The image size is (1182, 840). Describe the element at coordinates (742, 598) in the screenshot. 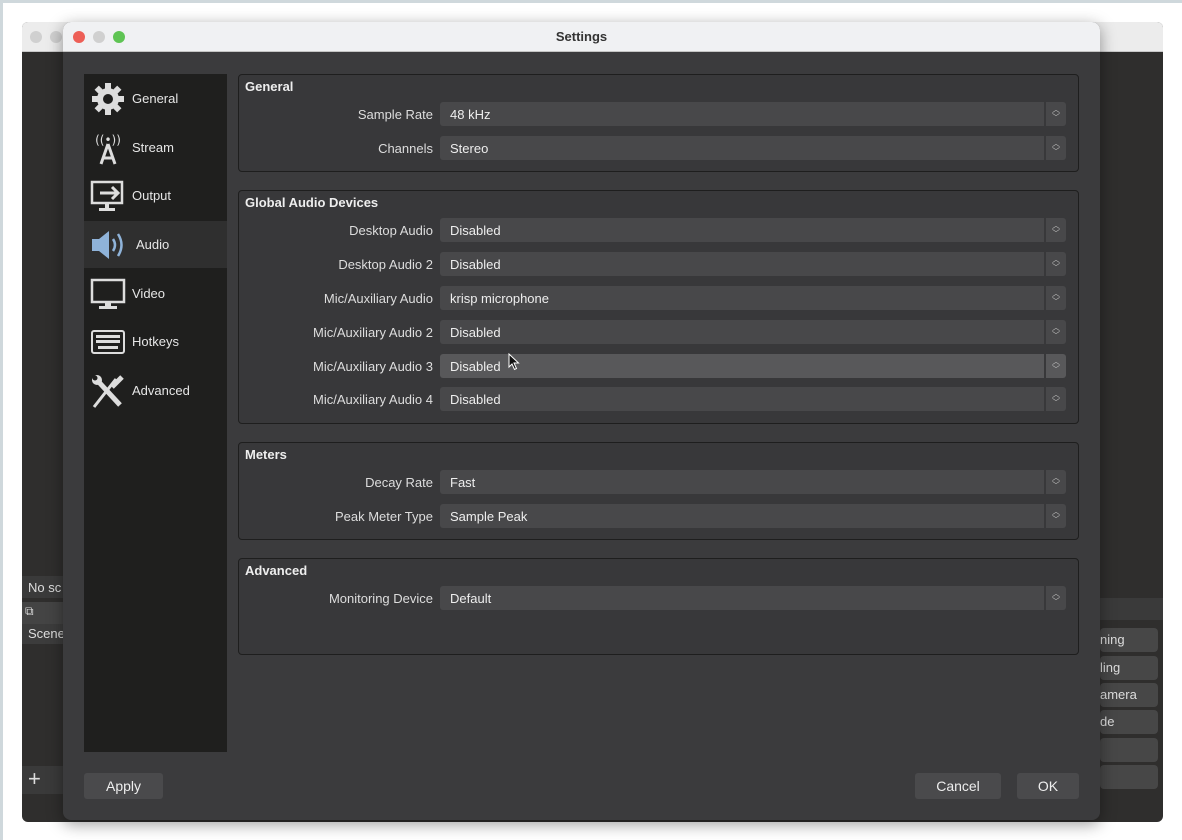

I see `monitoring-device-select: Default` at that location.